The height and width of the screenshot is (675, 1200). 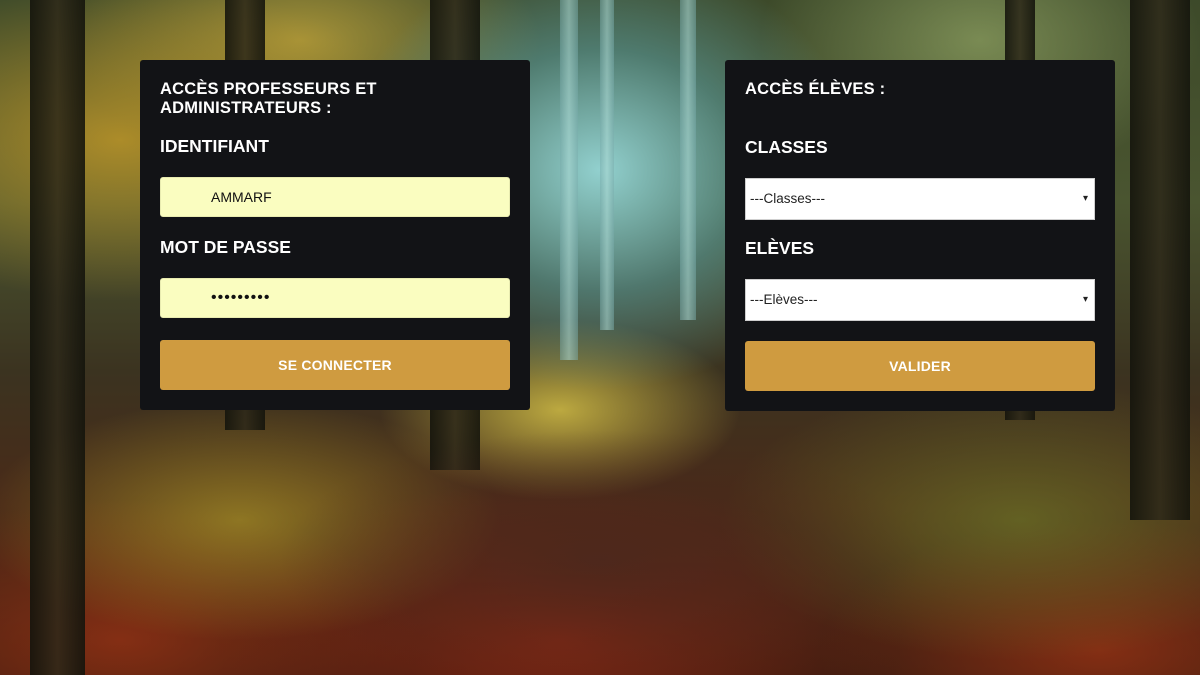 What do you see at coordinates (780, 248) in the screenshot?
I see `students-label: ELÈVES` at bounding box center [780, 248].